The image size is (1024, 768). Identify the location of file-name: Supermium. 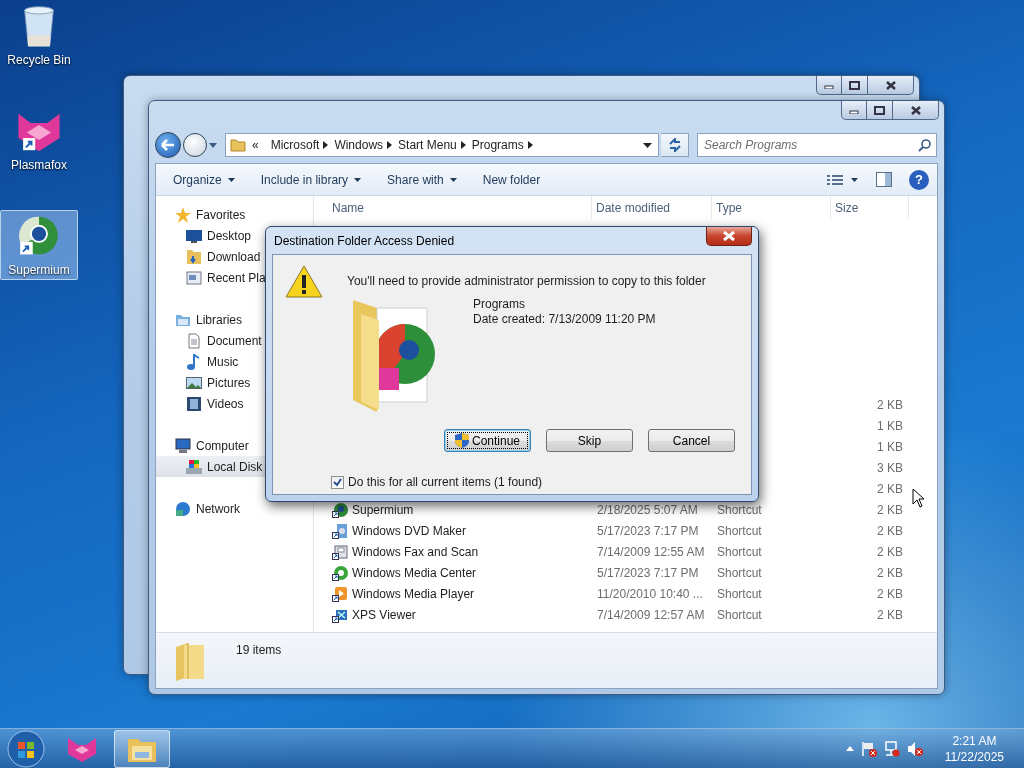
(383, 509).